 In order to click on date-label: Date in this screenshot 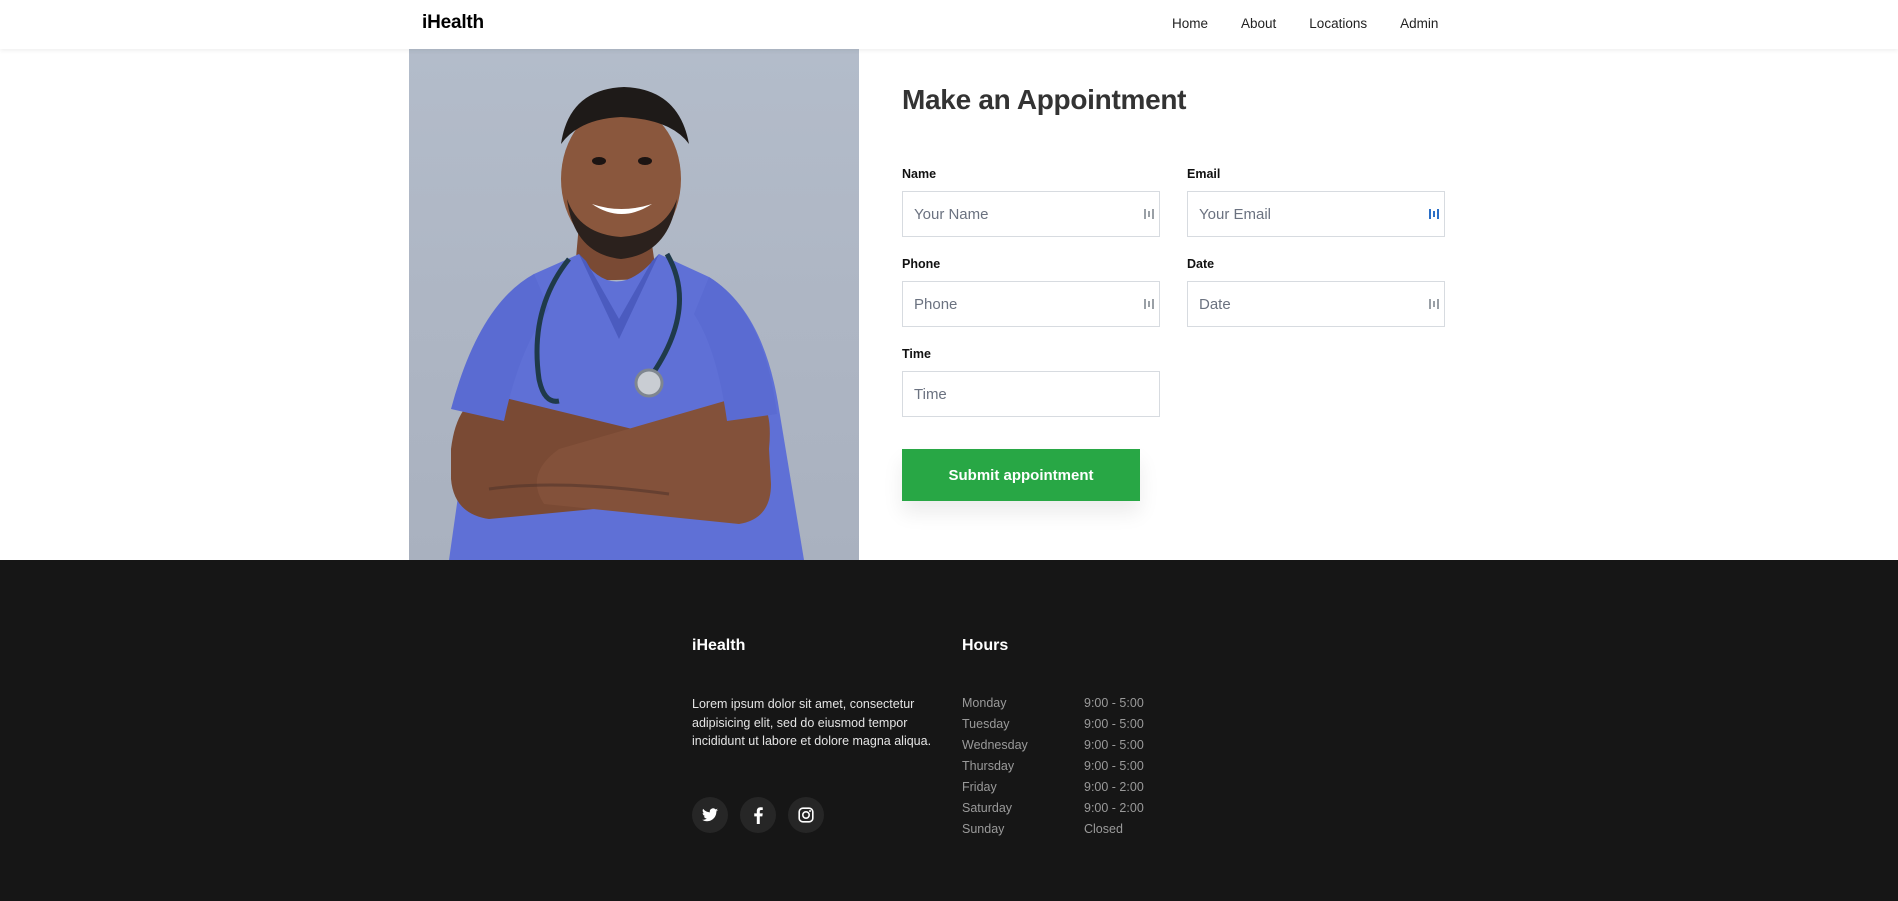, I will do `click(1201, 264)`.